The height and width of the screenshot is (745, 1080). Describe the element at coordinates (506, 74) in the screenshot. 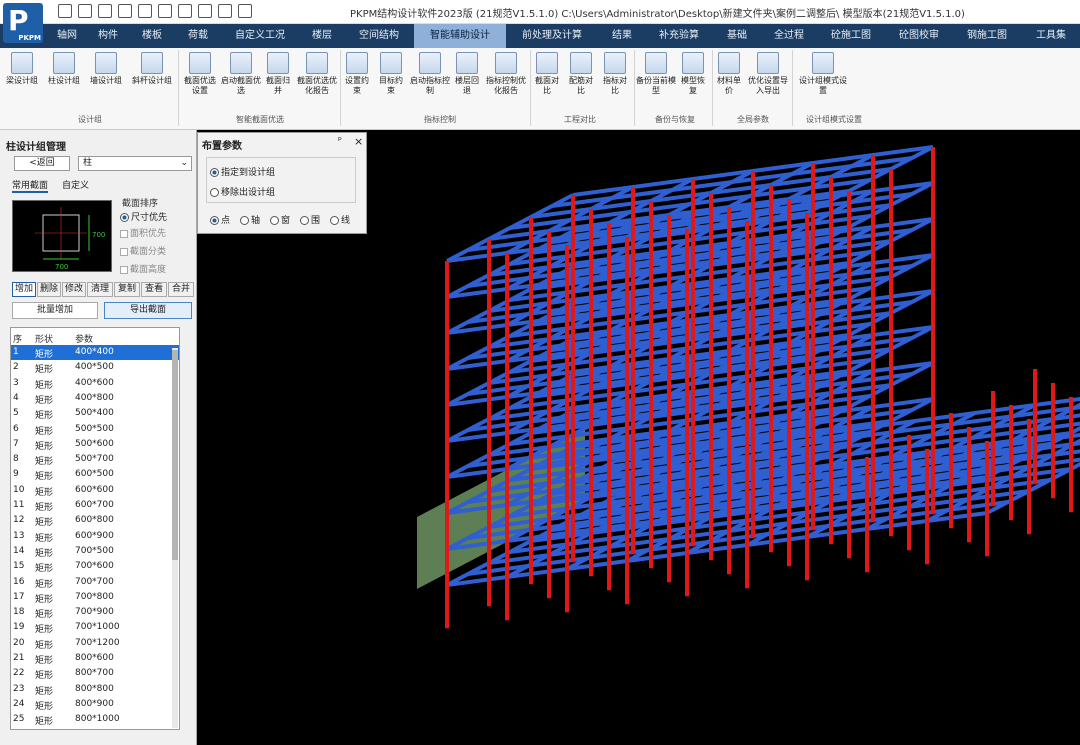

I see `index-report-button: 指标控制优化报告` at that location.